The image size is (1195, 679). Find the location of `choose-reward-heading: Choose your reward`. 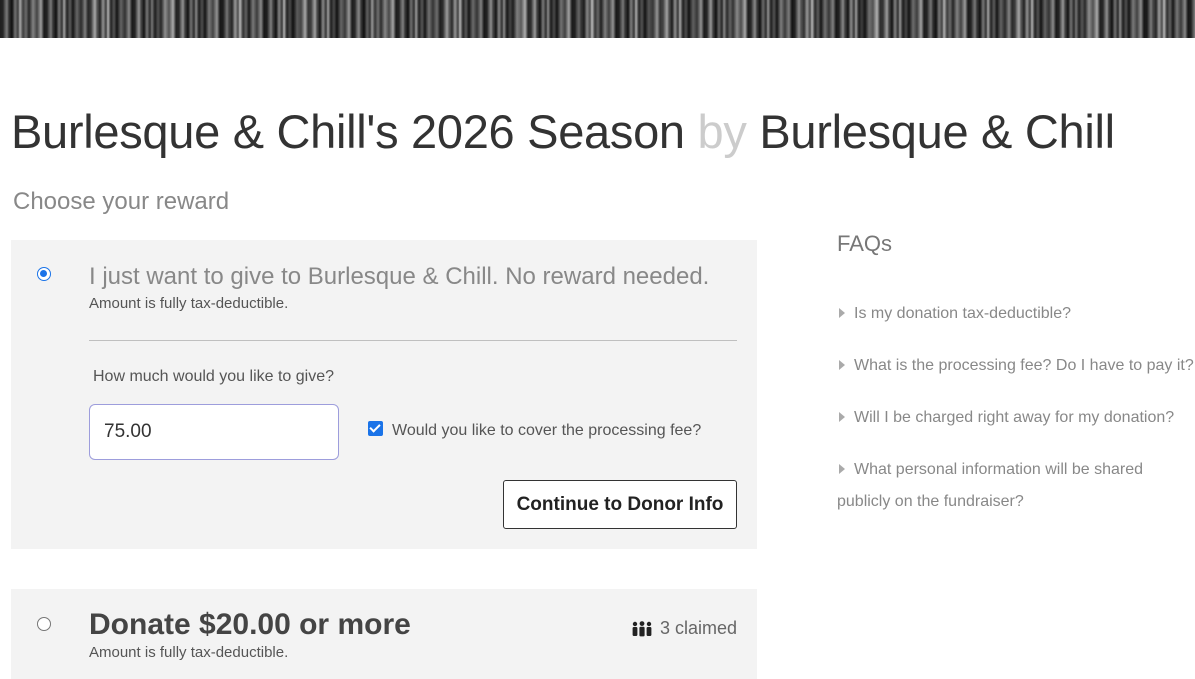

choose-reward-heading: Choose your reward is located at coordinates (121, 201).